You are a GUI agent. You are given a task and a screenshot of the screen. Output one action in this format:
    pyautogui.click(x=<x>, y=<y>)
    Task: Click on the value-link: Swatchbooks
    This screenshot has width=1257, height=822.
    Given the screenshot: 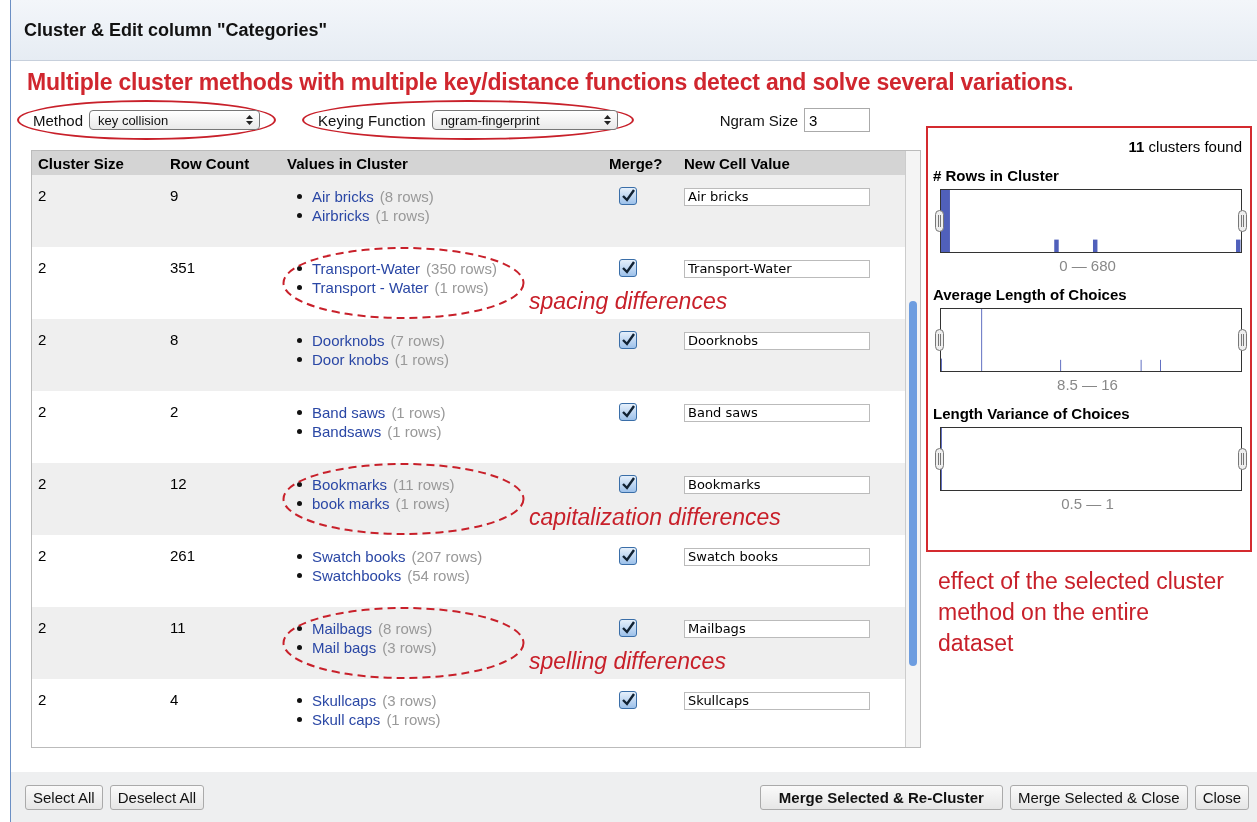 What is the action you would take?
    pyautogui.click(x=357, y=575)
    